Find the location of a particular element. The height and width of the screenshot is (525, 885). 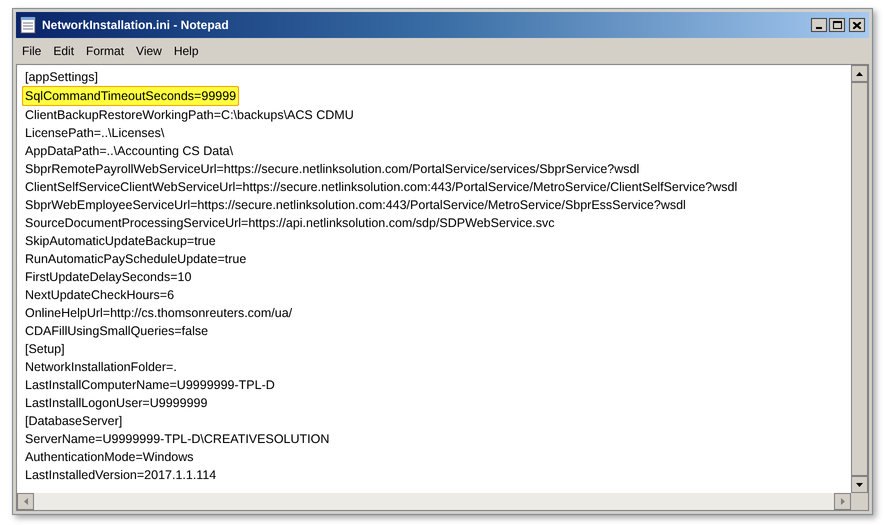

up-arrow-icon is located at coordinates (859, 74).